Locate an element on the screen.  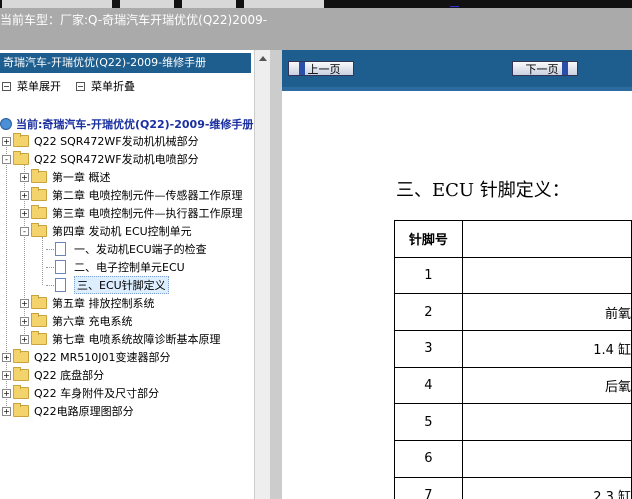
page-navigation-bar: 上一页 下一页 is located at coordinates (457, 68).